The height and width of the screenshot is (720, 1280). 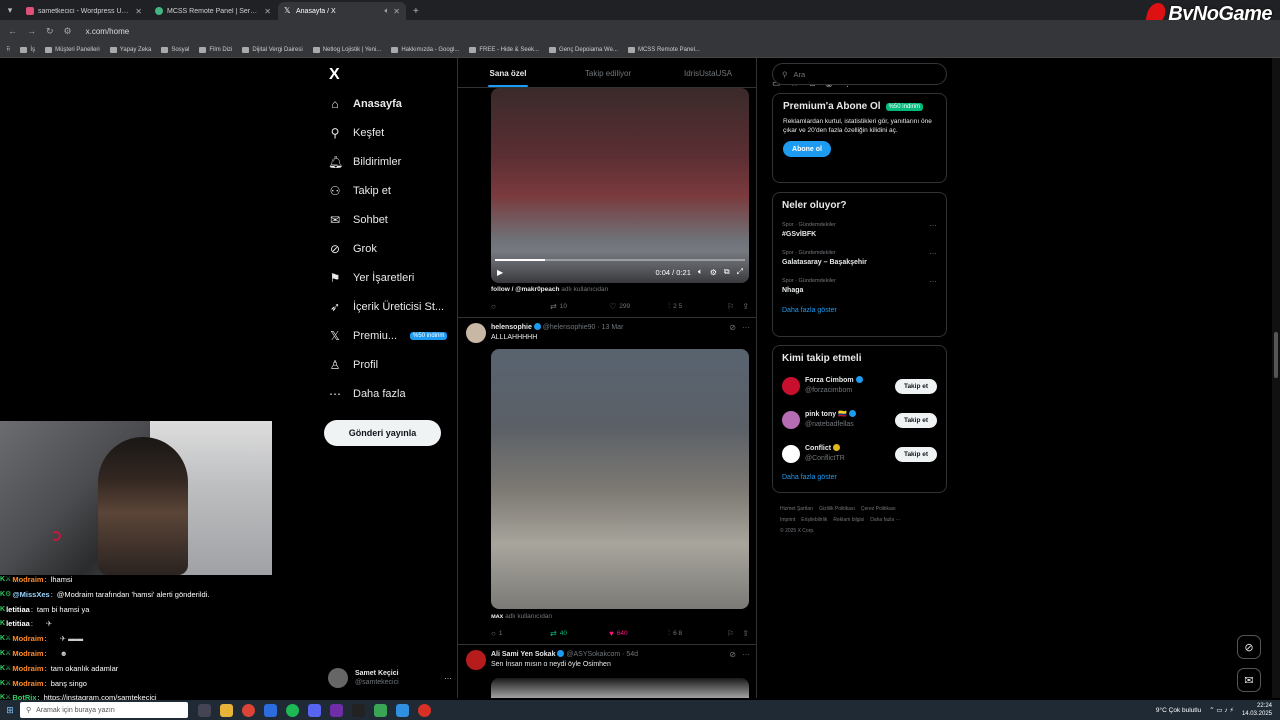 What do you see at coordinates (382, 433) in the screenshot?
I see `post-button: Gönderi yayınla` at bounding box center [382, 433].